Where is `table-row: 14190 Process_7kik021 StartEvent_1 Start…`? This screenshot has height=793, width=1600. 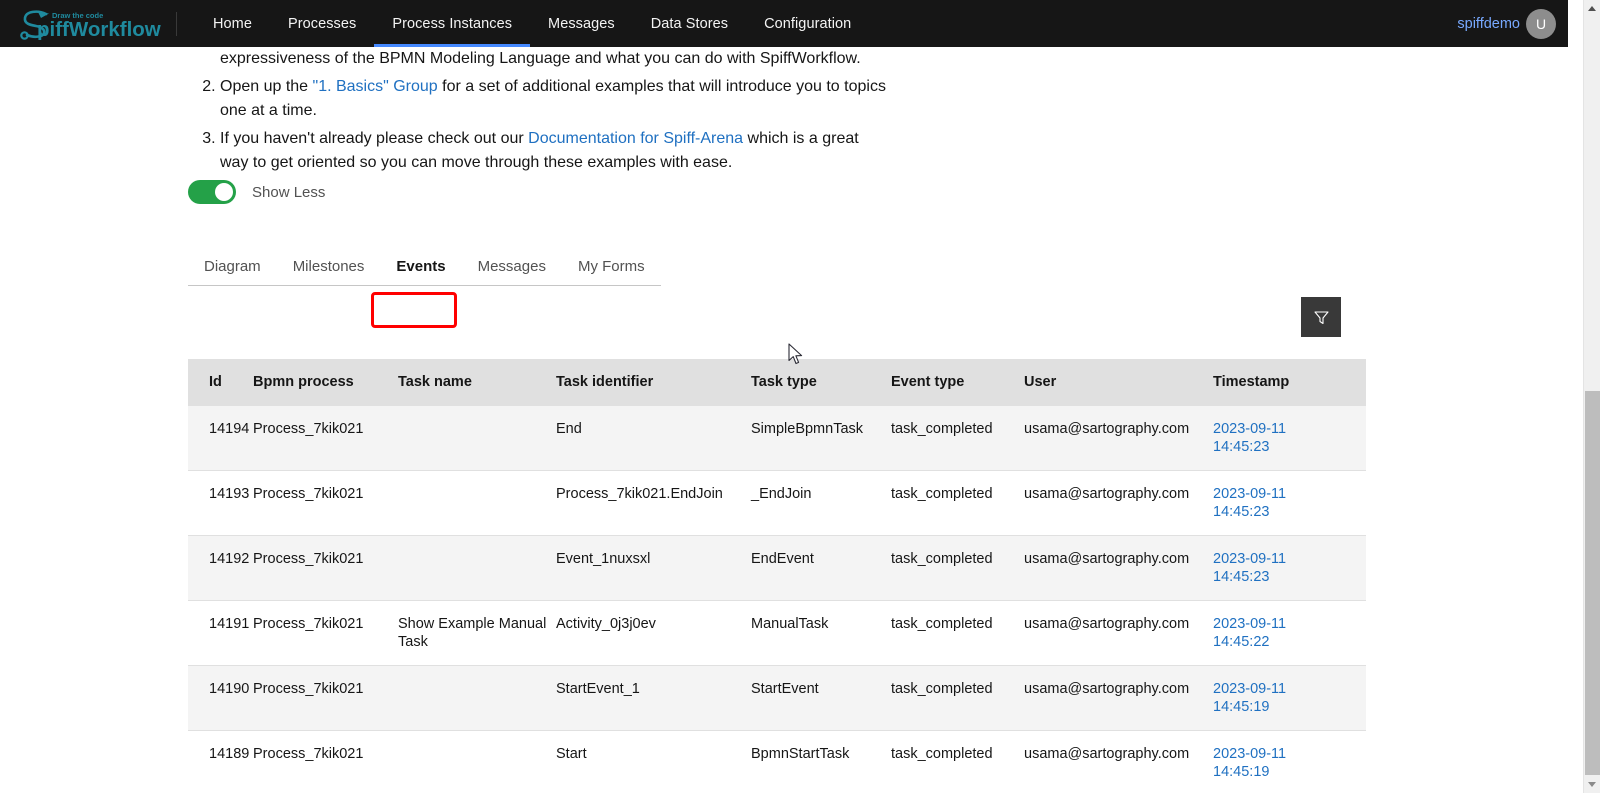 table-row: 14190 Process_7kik021 StartEvent_1 Start… is located at coordinates (777, 698).